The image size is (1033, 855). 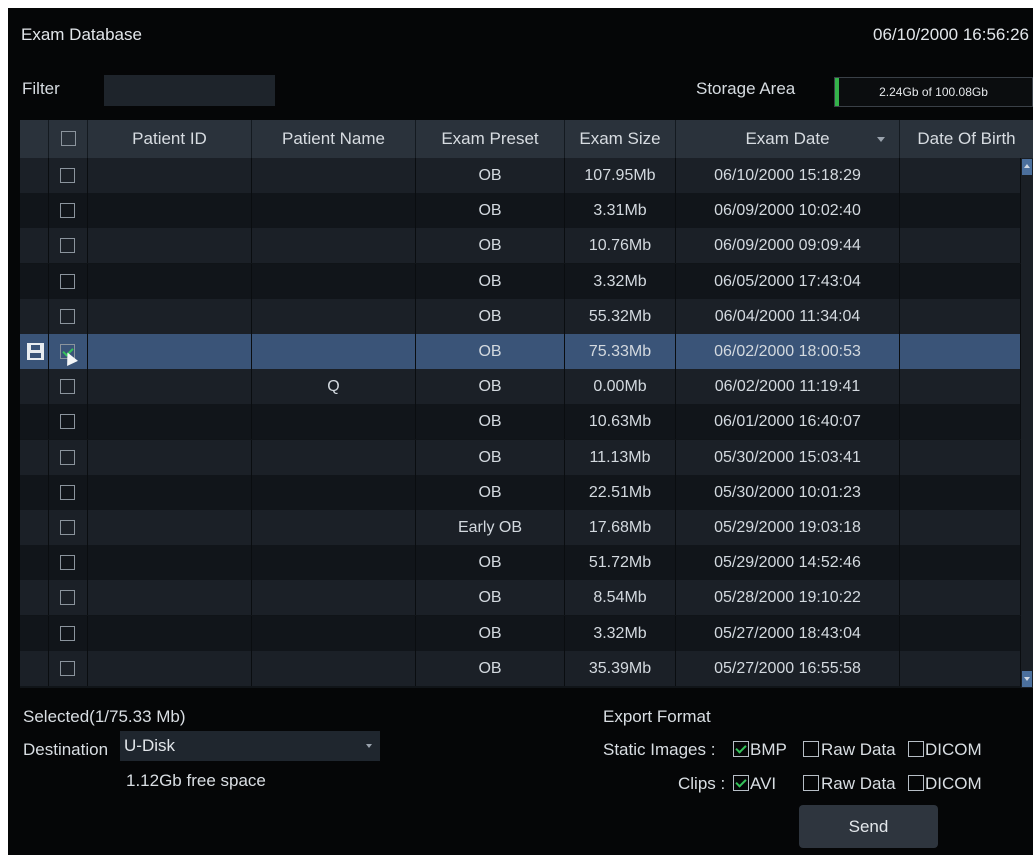 What do you see at coordinates (520, 492) in the screenshot?
I see `table-row: OB 22.51Mb 05/30/2000 10:01:23` at bounding box center [520, 492].